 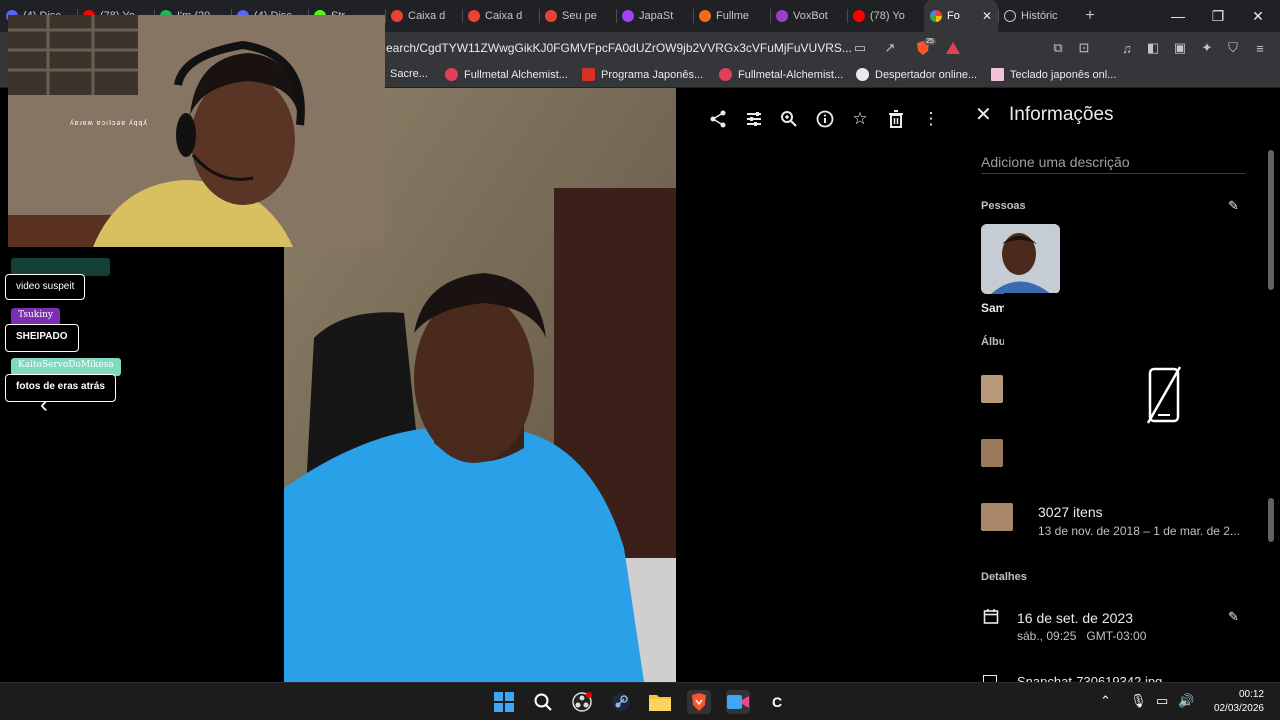 What do you see at coordinates (1113, 162) in the screenshot?
I see `description-input` at bounding box center [1113, 162].